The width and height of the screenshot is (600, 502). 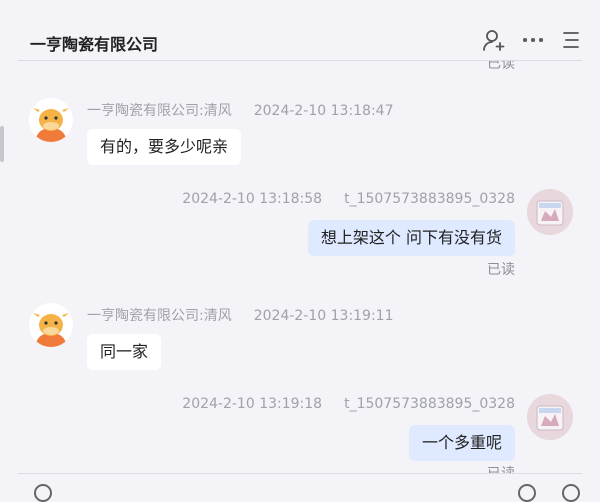 I want to click on message-meta: 2024-2-10 13:18:58 t_1507573883895_0328, so click(x=348, y=199).